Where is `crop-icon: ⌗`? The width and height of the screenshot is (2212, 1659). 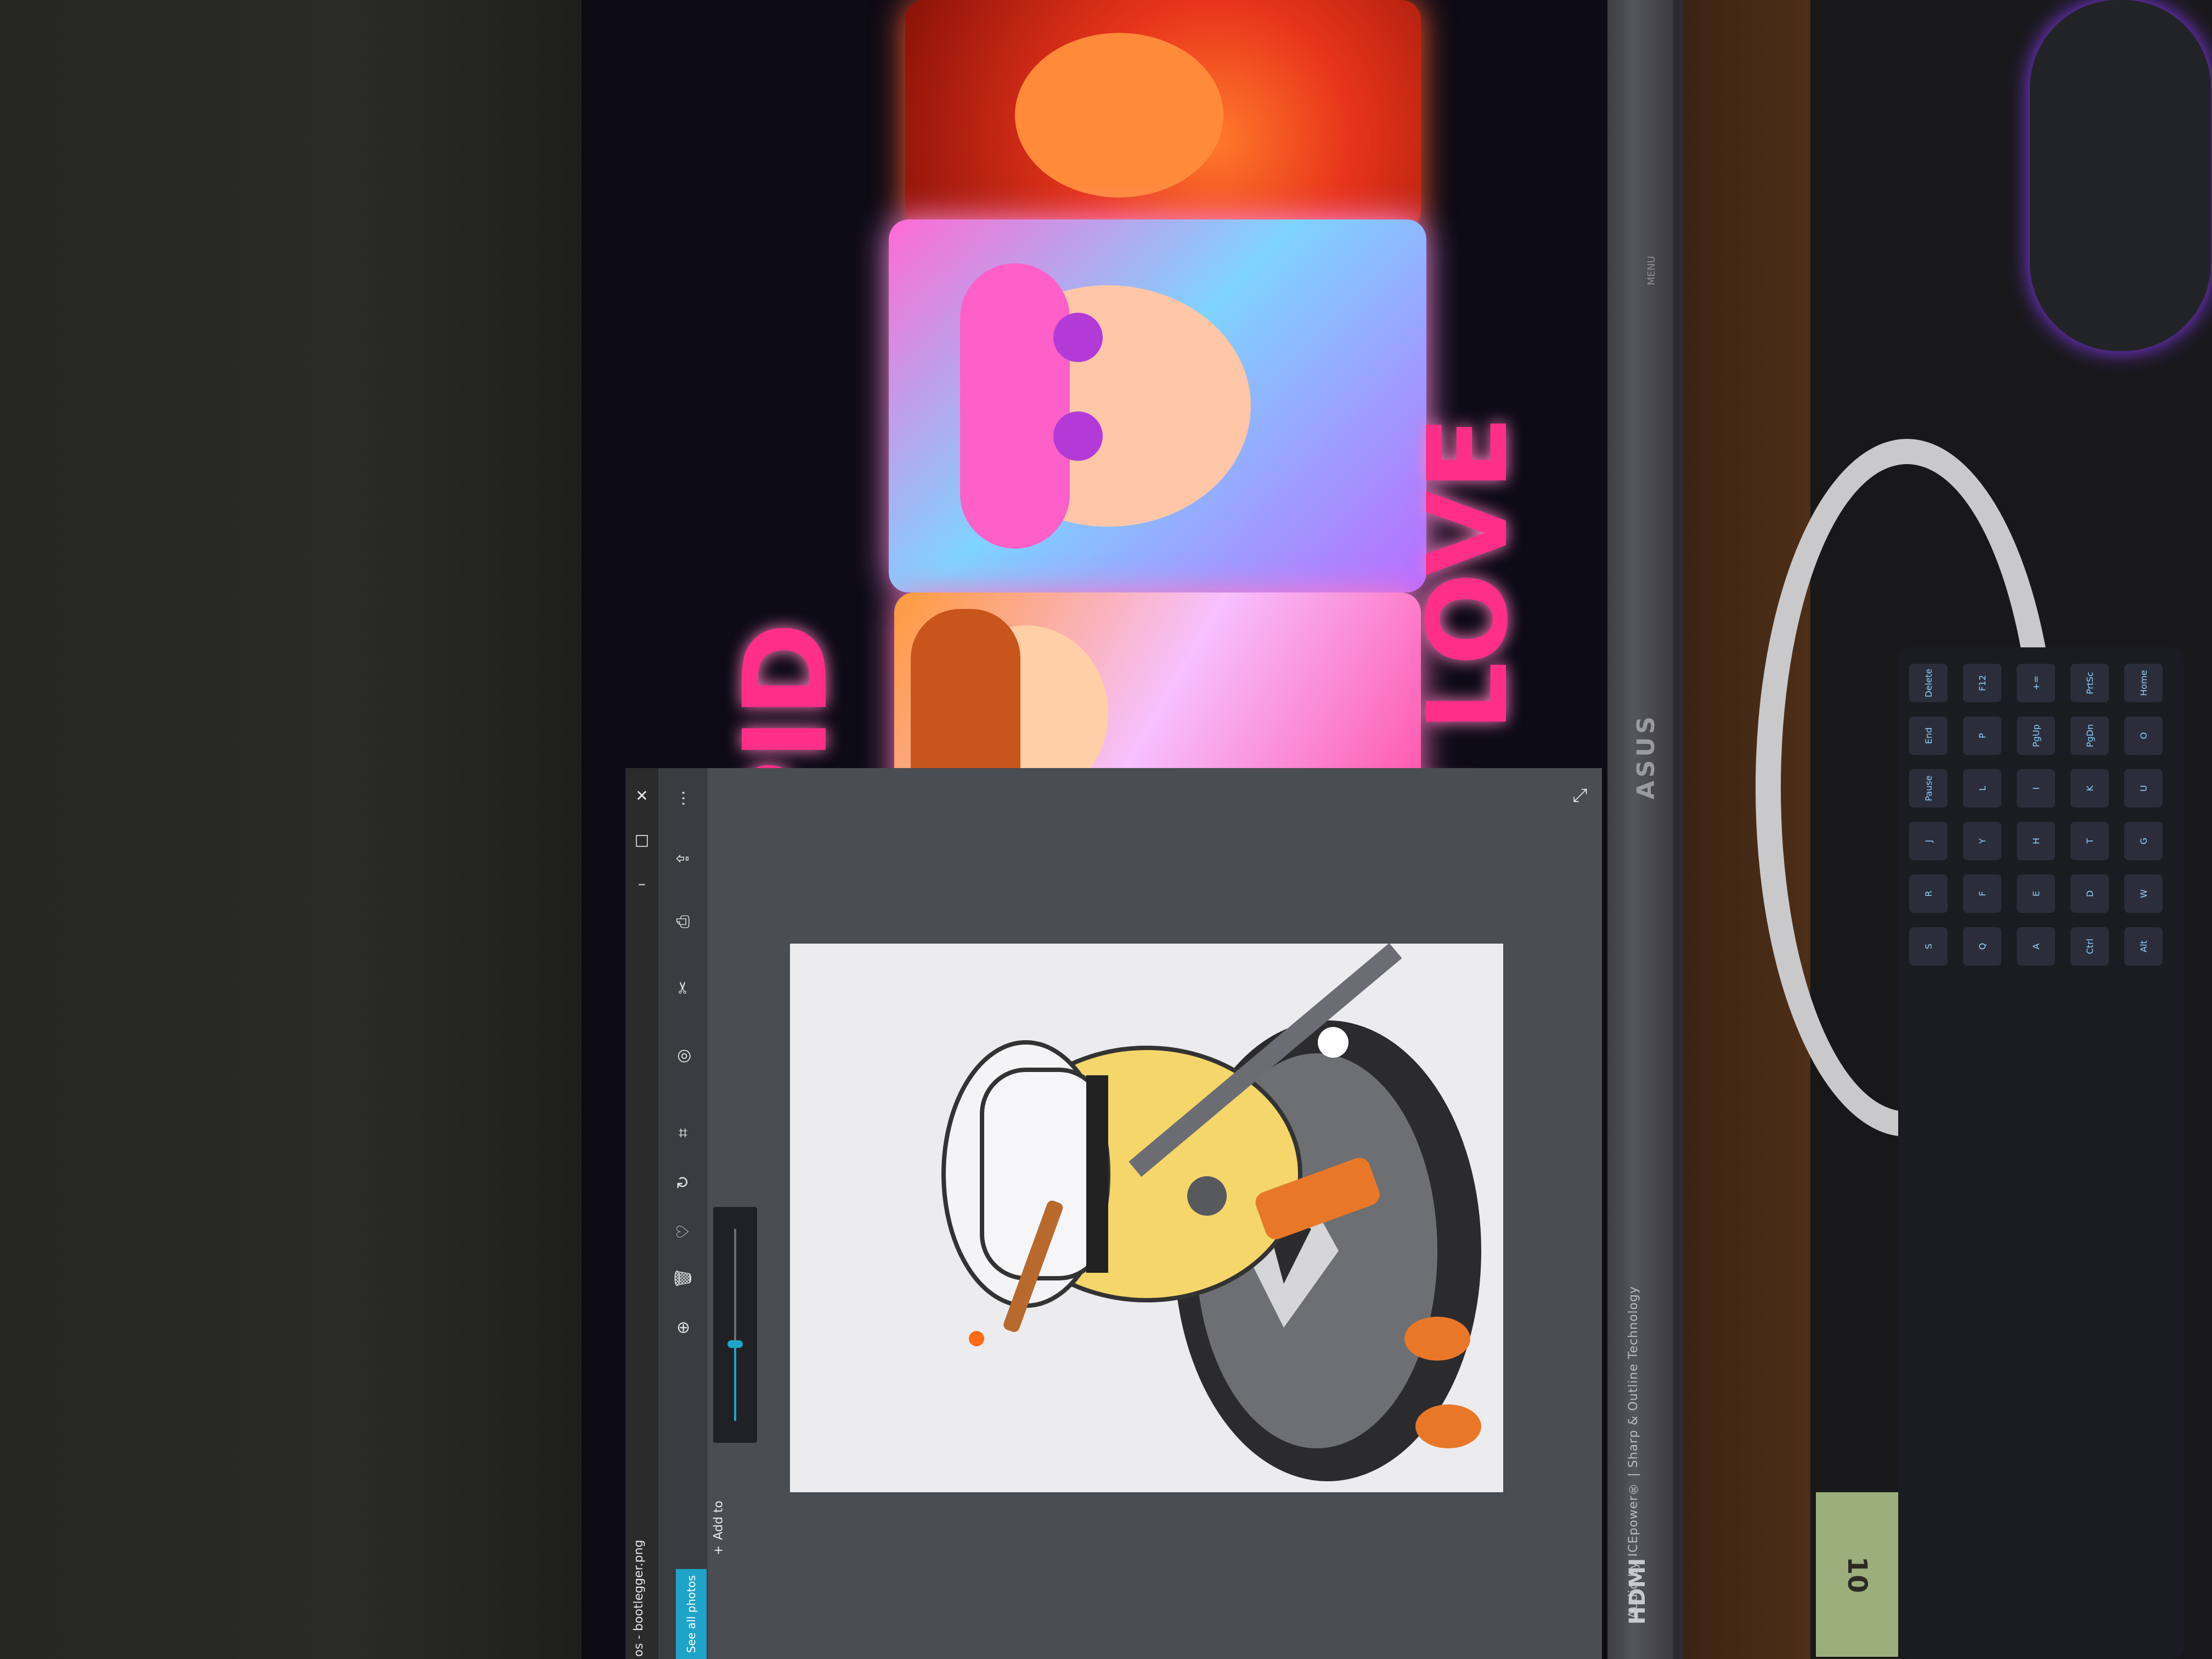 crop-icon: ⌗ is located at coordinates (683, 1133).